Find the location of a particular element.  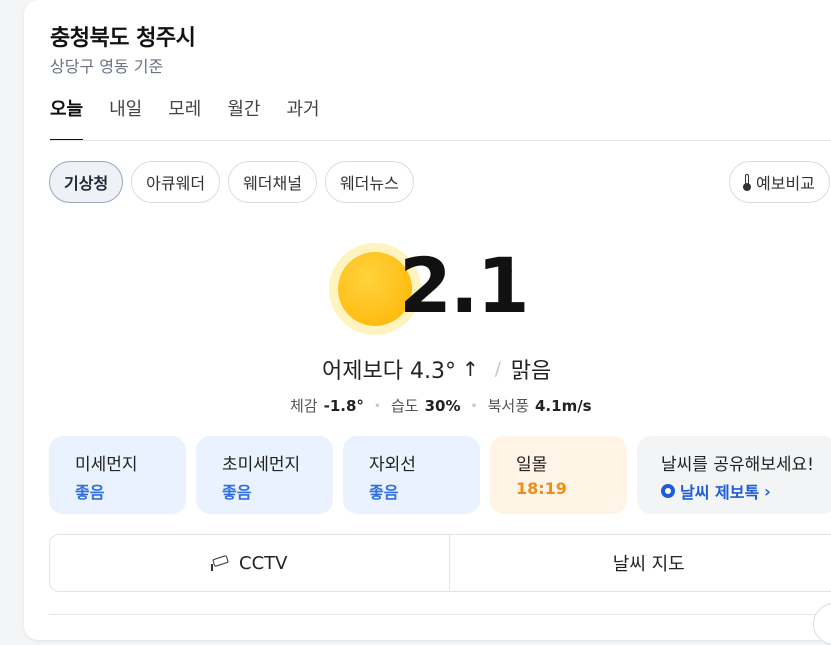

section-divider is located at coordinates (440, 614).